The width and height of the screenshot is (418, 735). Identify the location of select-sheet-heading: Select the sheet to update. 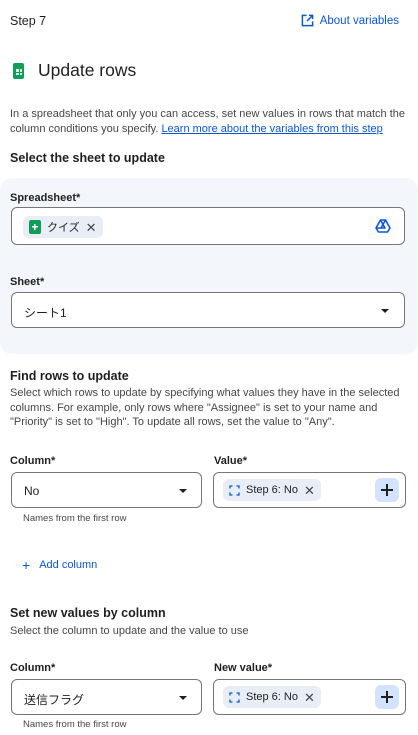
(87, 158).